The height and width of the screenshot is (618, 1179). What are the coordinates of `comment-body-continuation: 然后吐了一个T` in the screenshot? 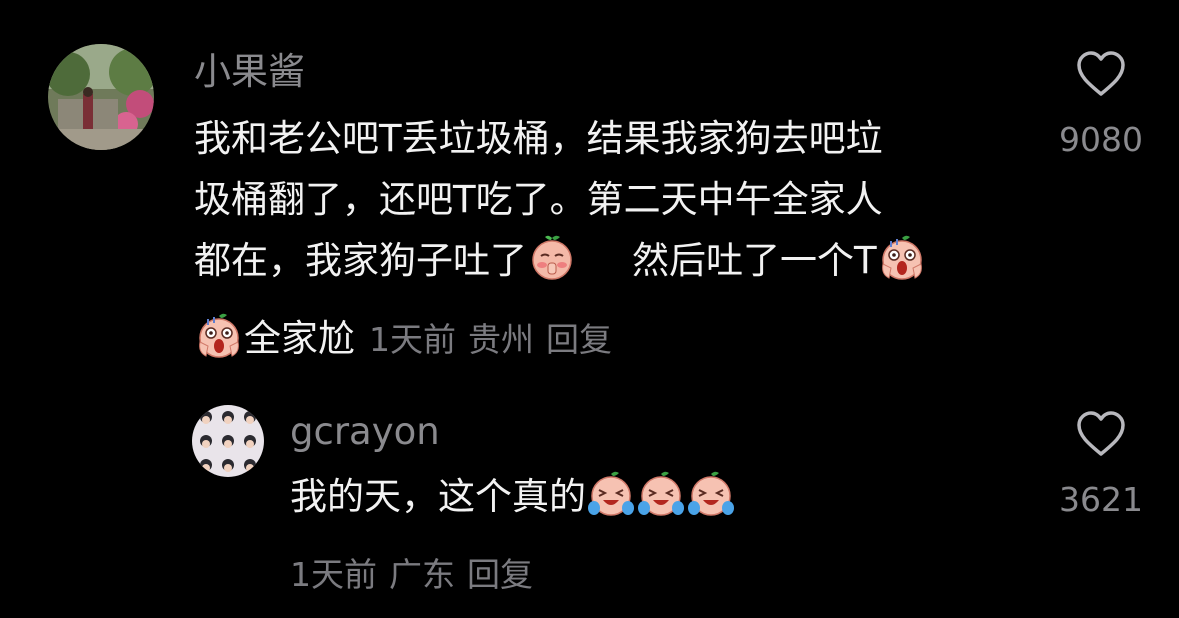 It's located at (779, 260).